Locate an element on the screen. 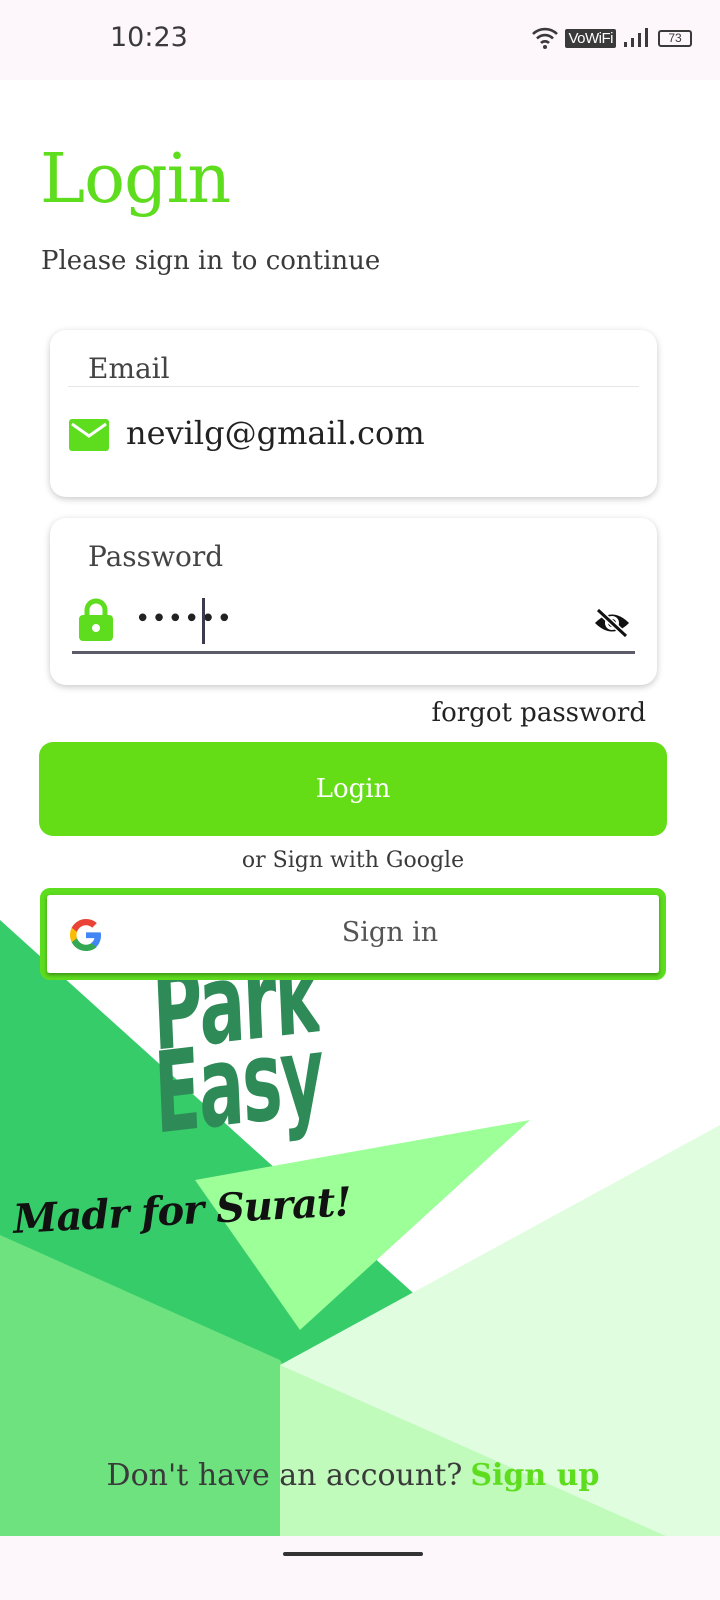 This screenshot has height=1600, width=720. or-sign-with-google: or Sign with Google is located at coordinates (353, 860).